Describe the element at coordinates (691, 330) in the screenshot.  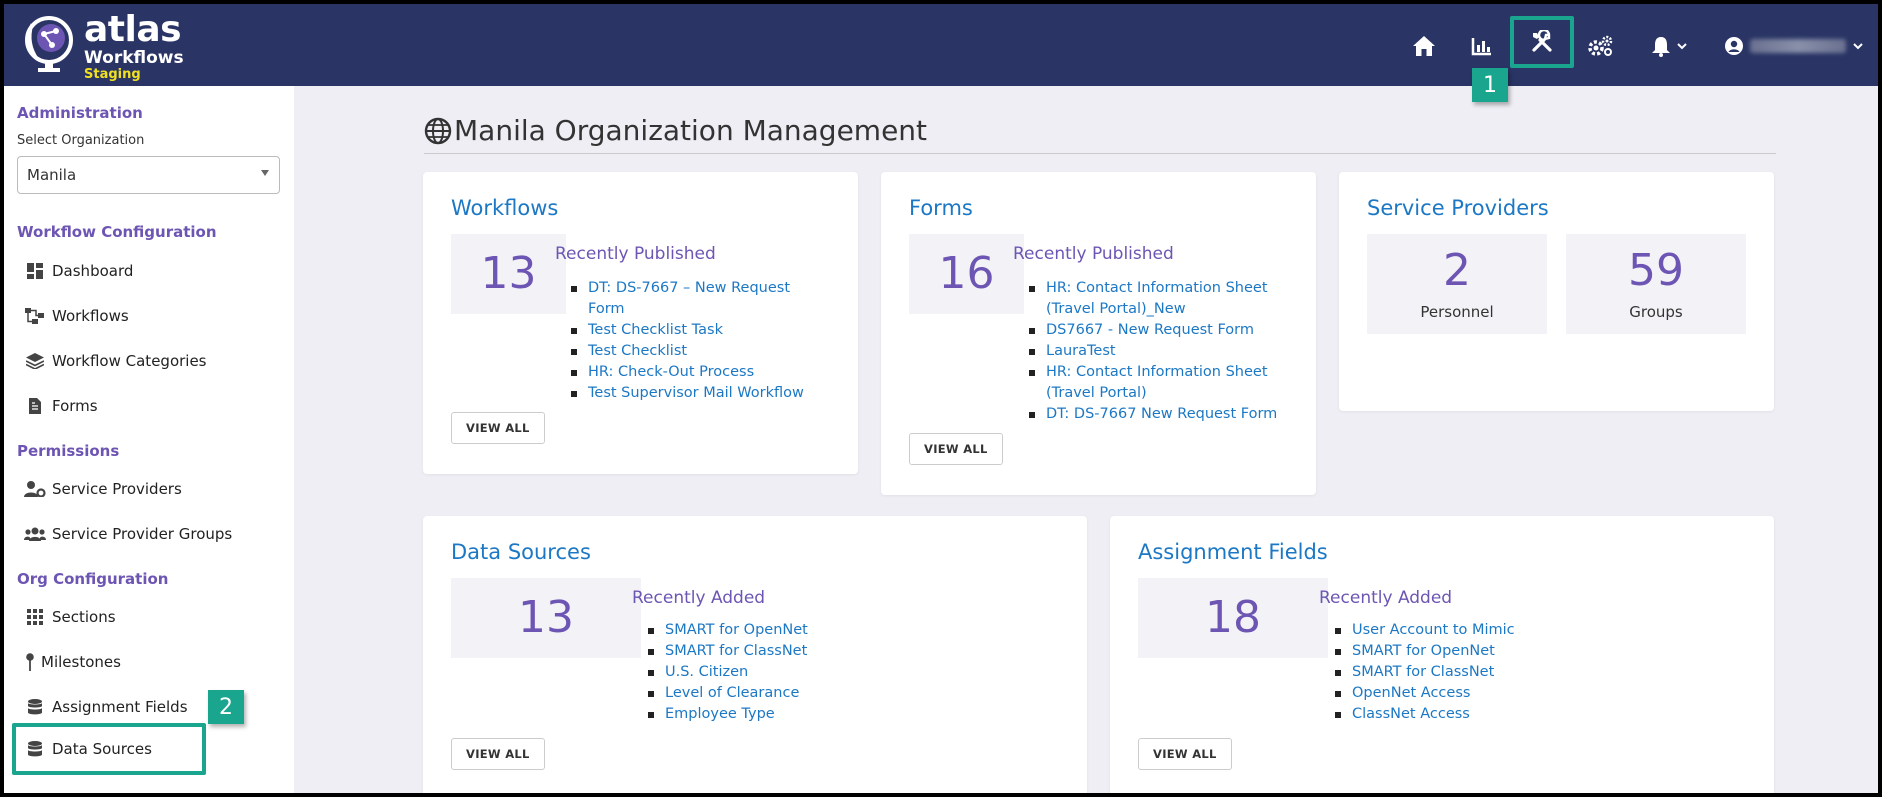
I see `list-item: Test Checklist Task` at that location.